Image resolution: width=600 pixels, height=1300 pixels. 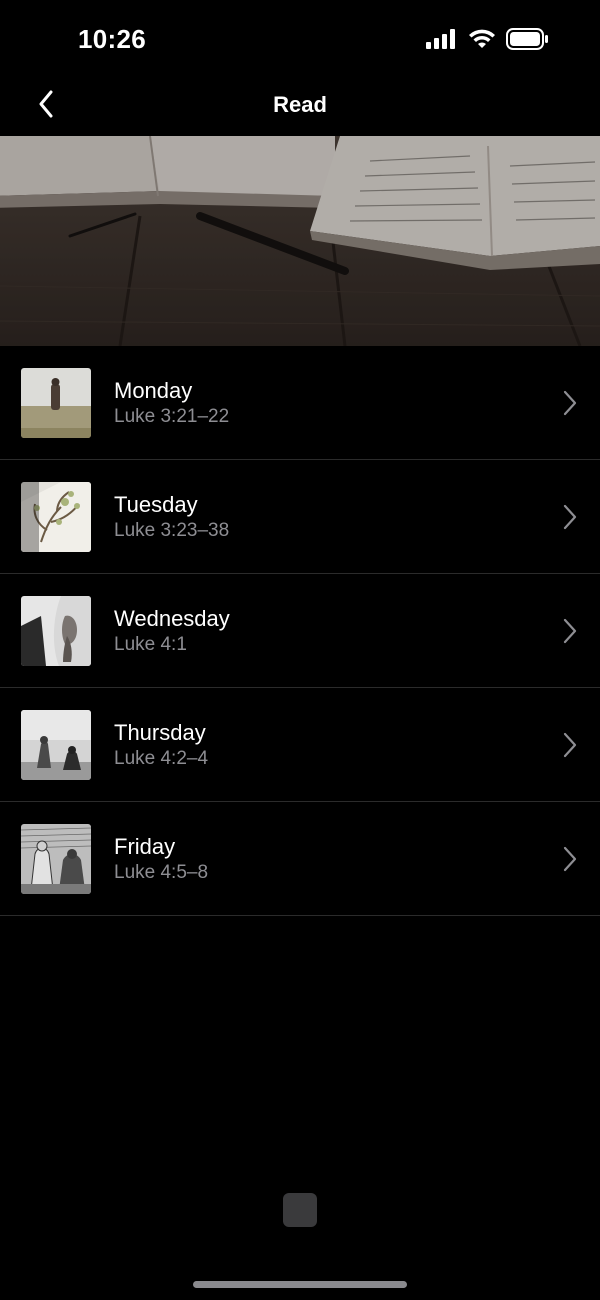 I want to click on loading-placeholder, so click(x=300, y=1210).